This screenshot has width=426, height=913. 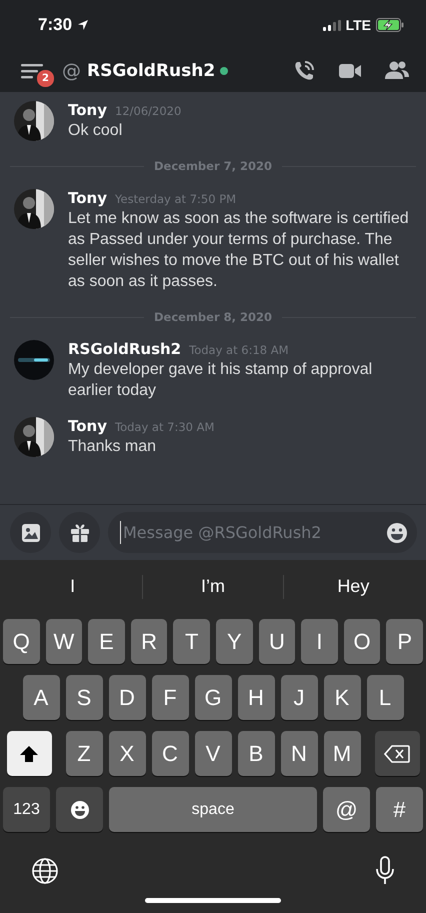 I want to click on emoji-key, so click(x=79, y=809).